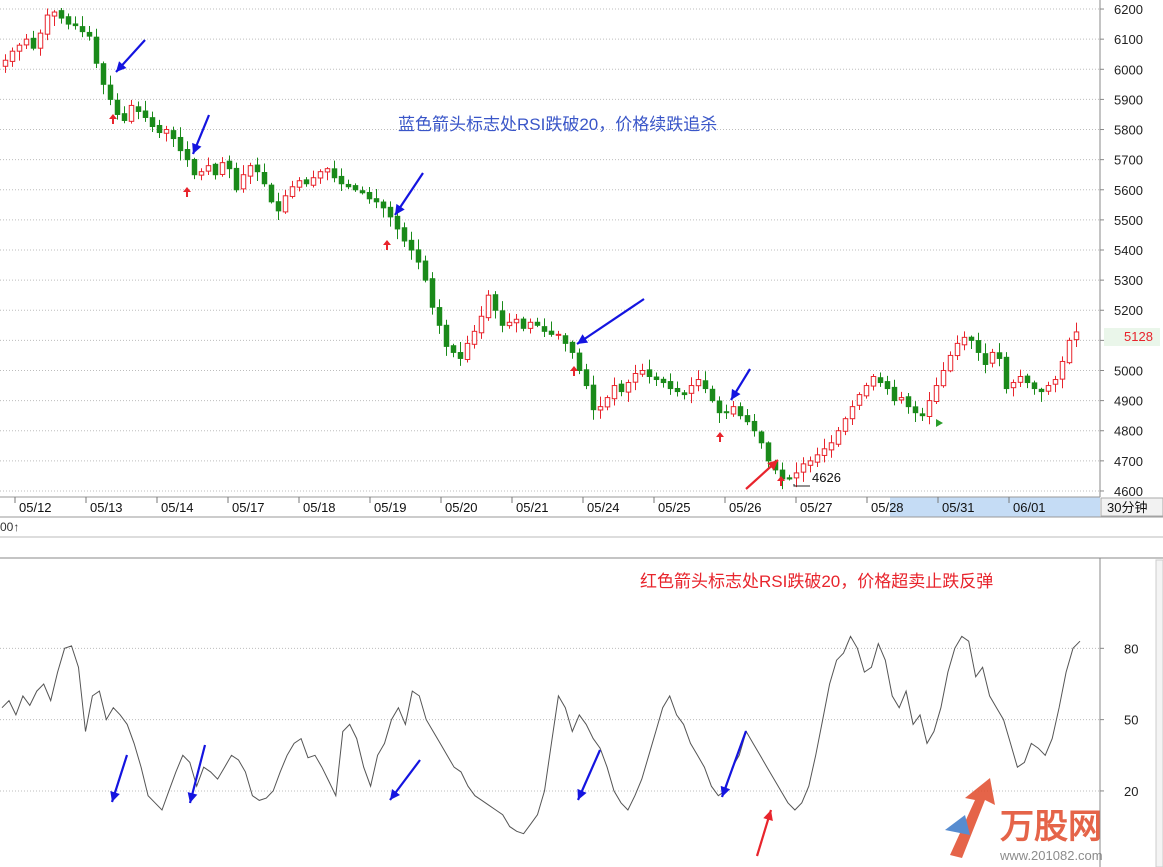 This screenshot has height=867, width=1163. Describe the element at coordinates (1128, 130) in the screenshot. I see `price-tick-label: 5800` at that location.